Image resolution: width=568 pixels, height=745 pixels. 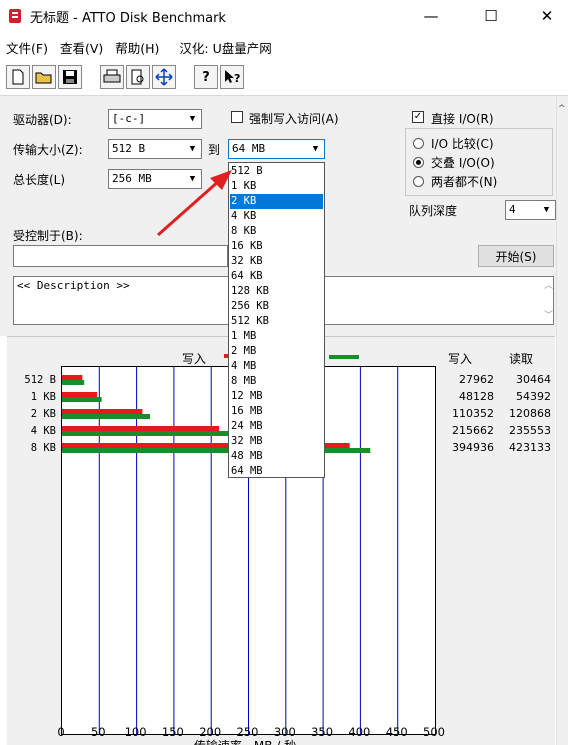 What do you see at coordinates (249, 148) in the screenshot?
I see `transfer-to-value: 64 MB` at bounding box center [249, 148].